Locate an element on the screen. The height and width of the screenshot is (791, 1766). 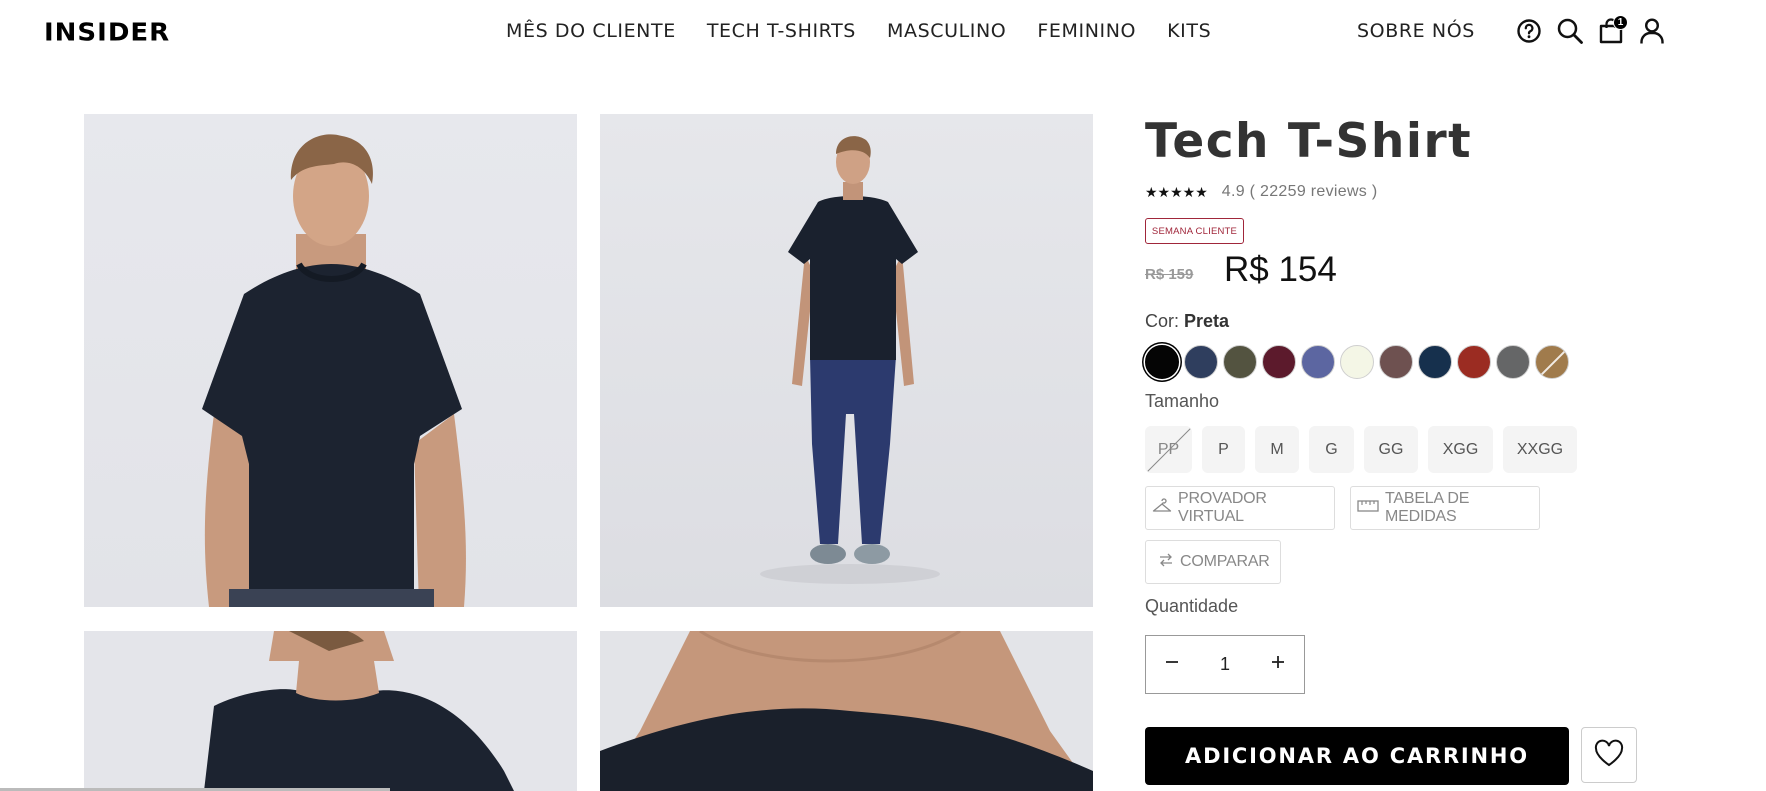
nav-item-tech-t-shirts: TECH T-SHIRTS is located at coordinates (781, 31).